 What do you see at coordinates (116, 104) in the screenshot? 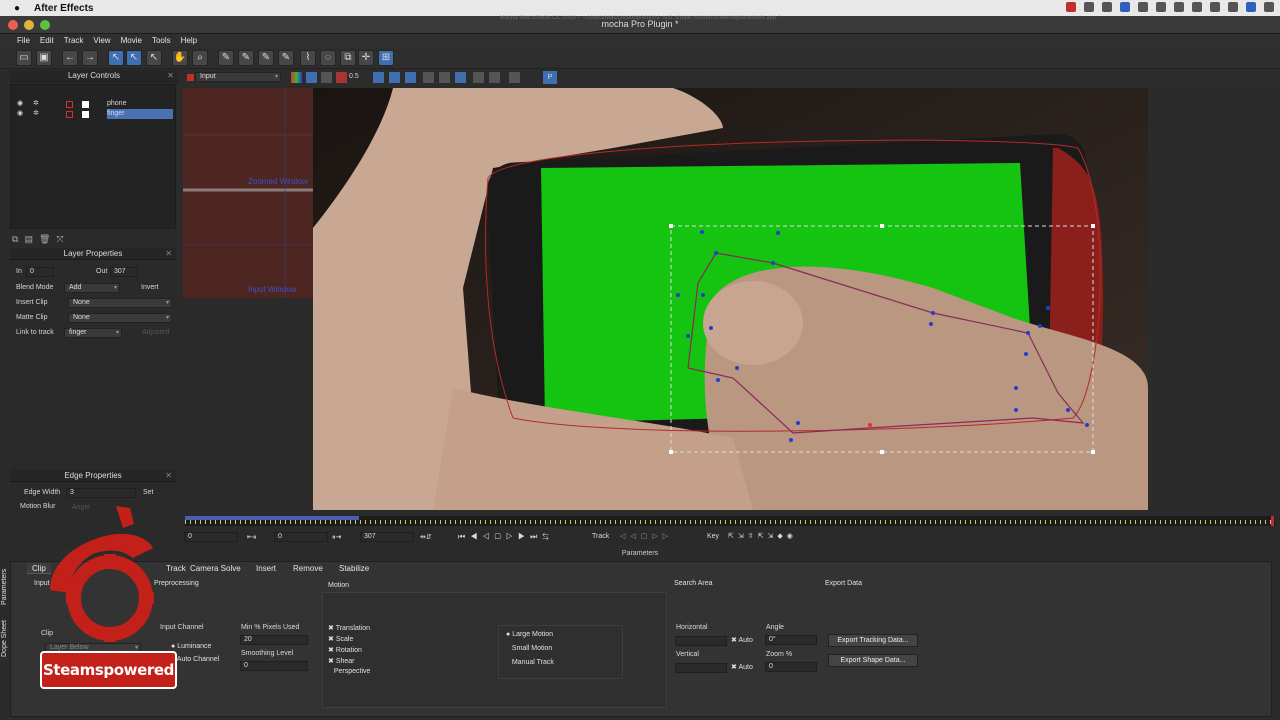
I see `layer-name: phone` at bounding box center [116, 104].